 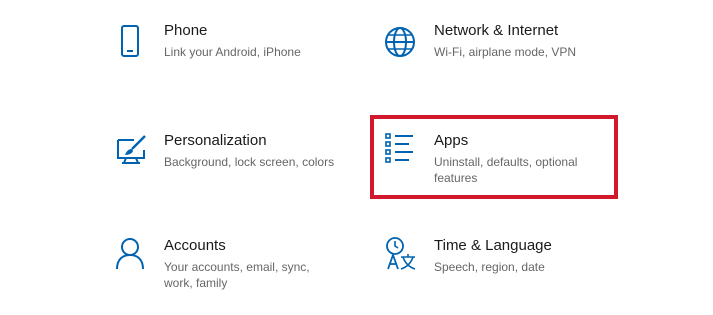 I want to click on tile-title: Phone, so click(x=186, y=30).